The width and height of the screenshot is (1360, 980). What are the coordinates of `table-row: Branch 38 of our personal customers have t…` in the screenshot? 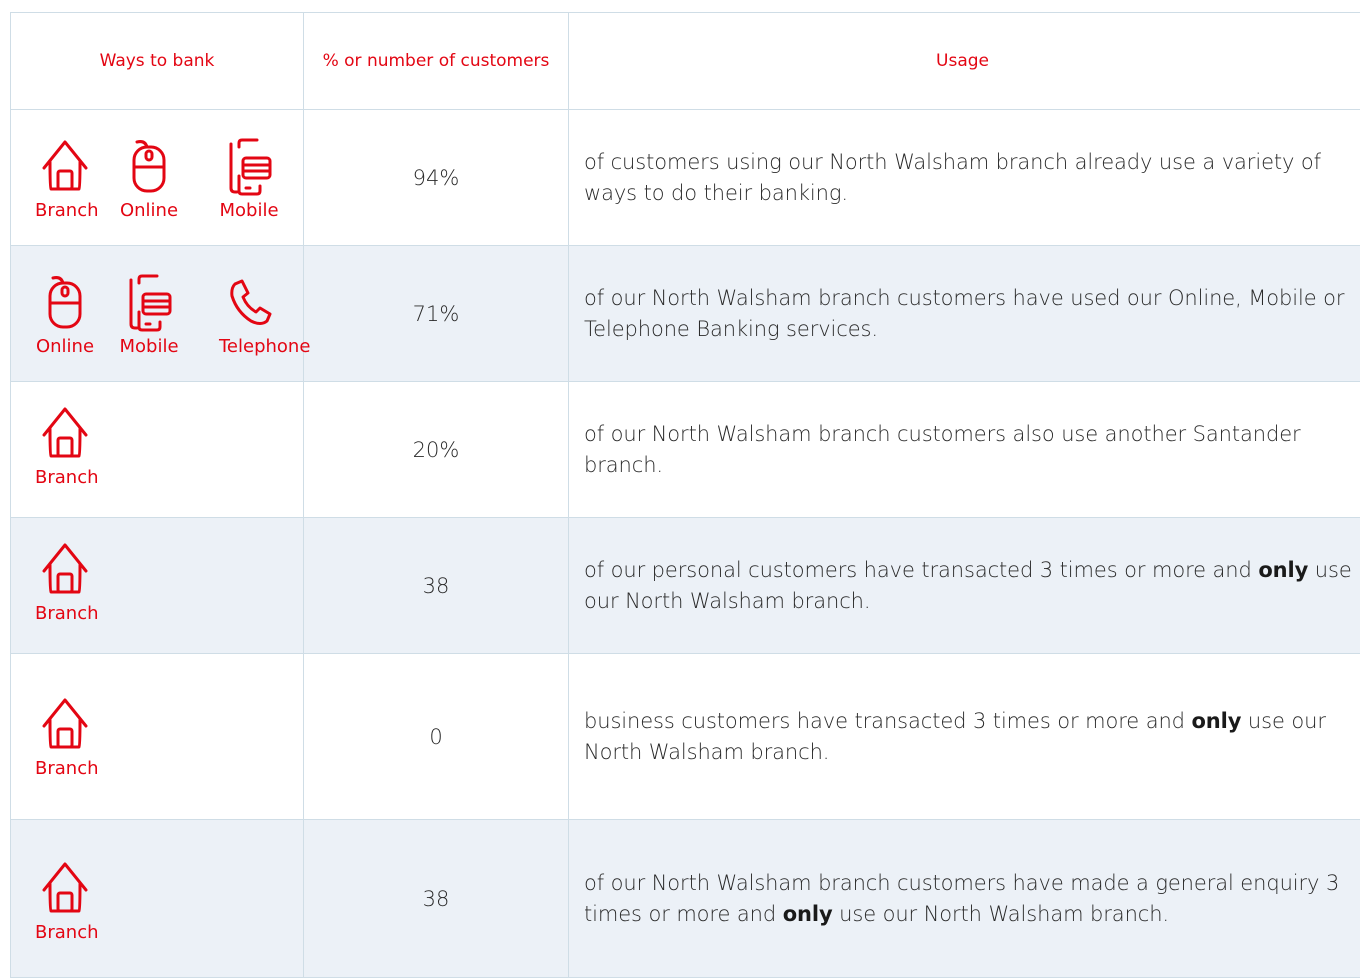 It's located at (685, 586).